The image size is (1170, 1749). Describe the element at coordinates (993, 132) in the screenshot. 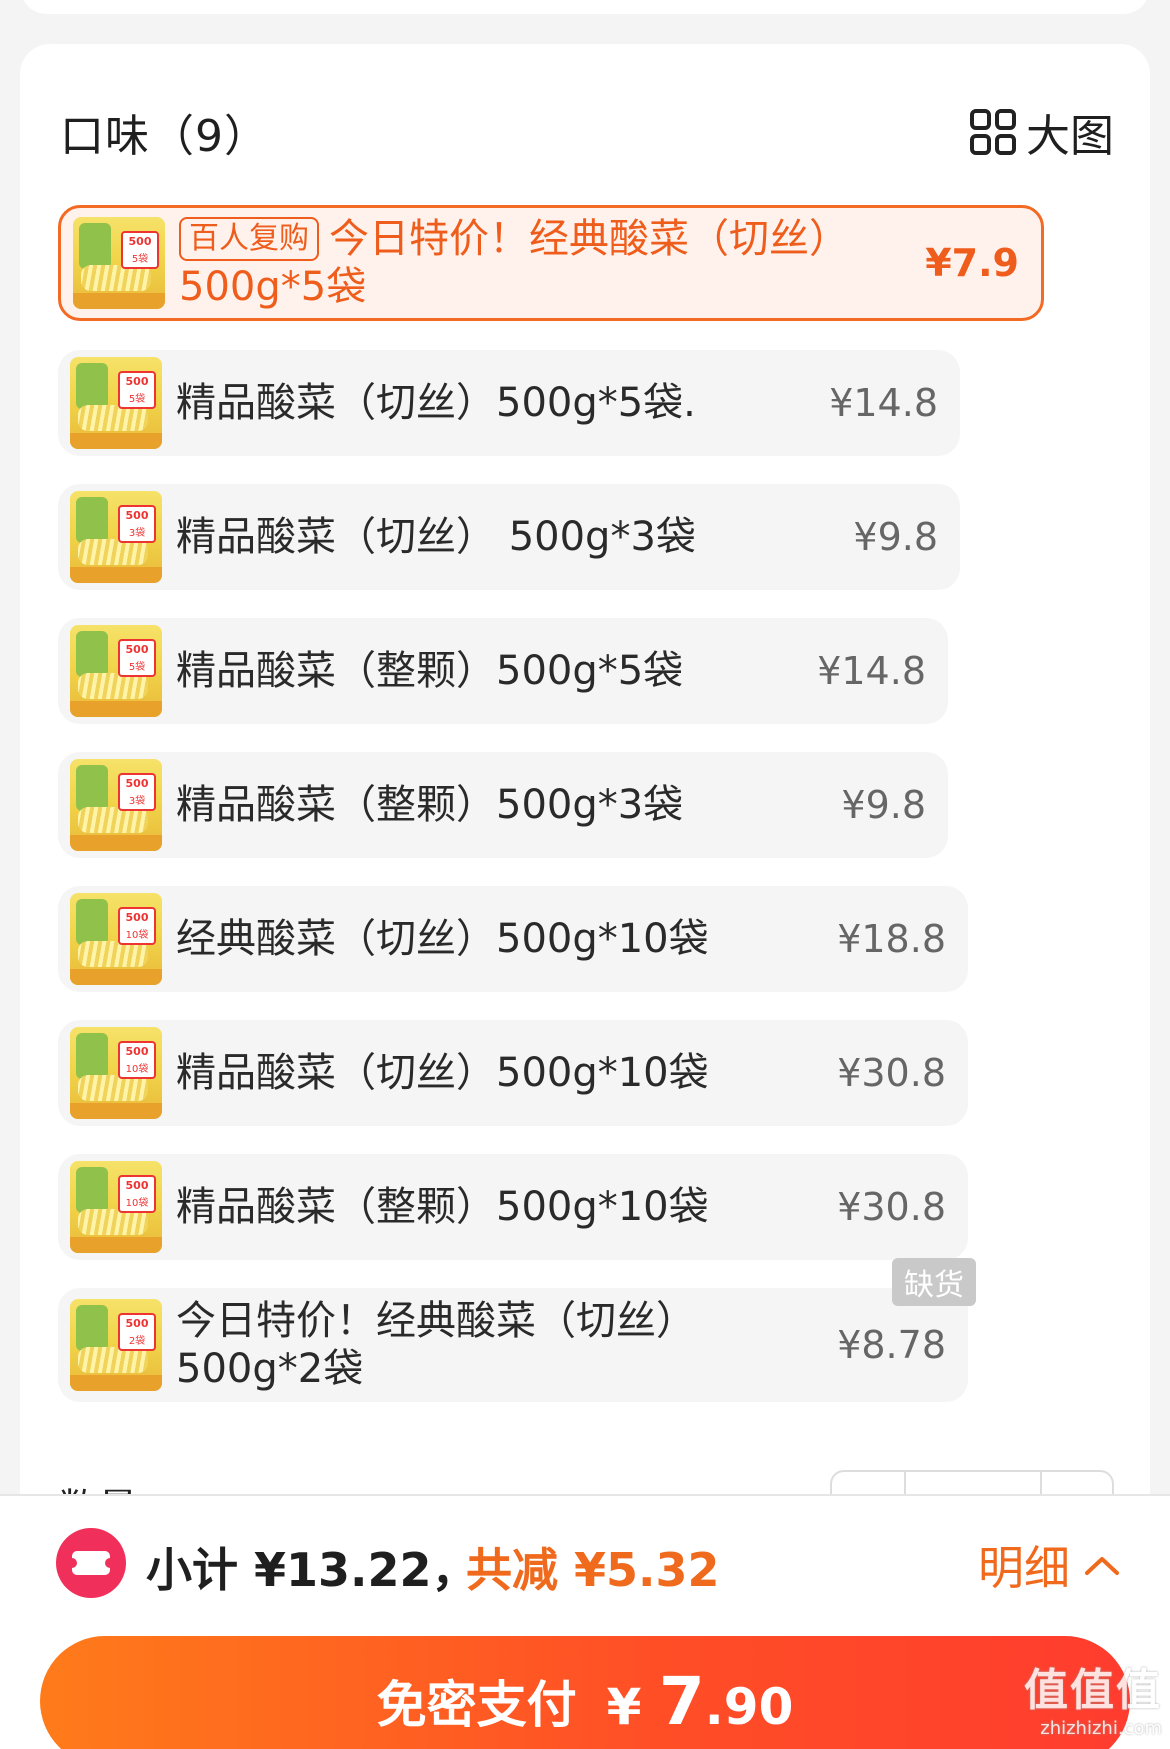

I see `grid-view-icon` at that location.